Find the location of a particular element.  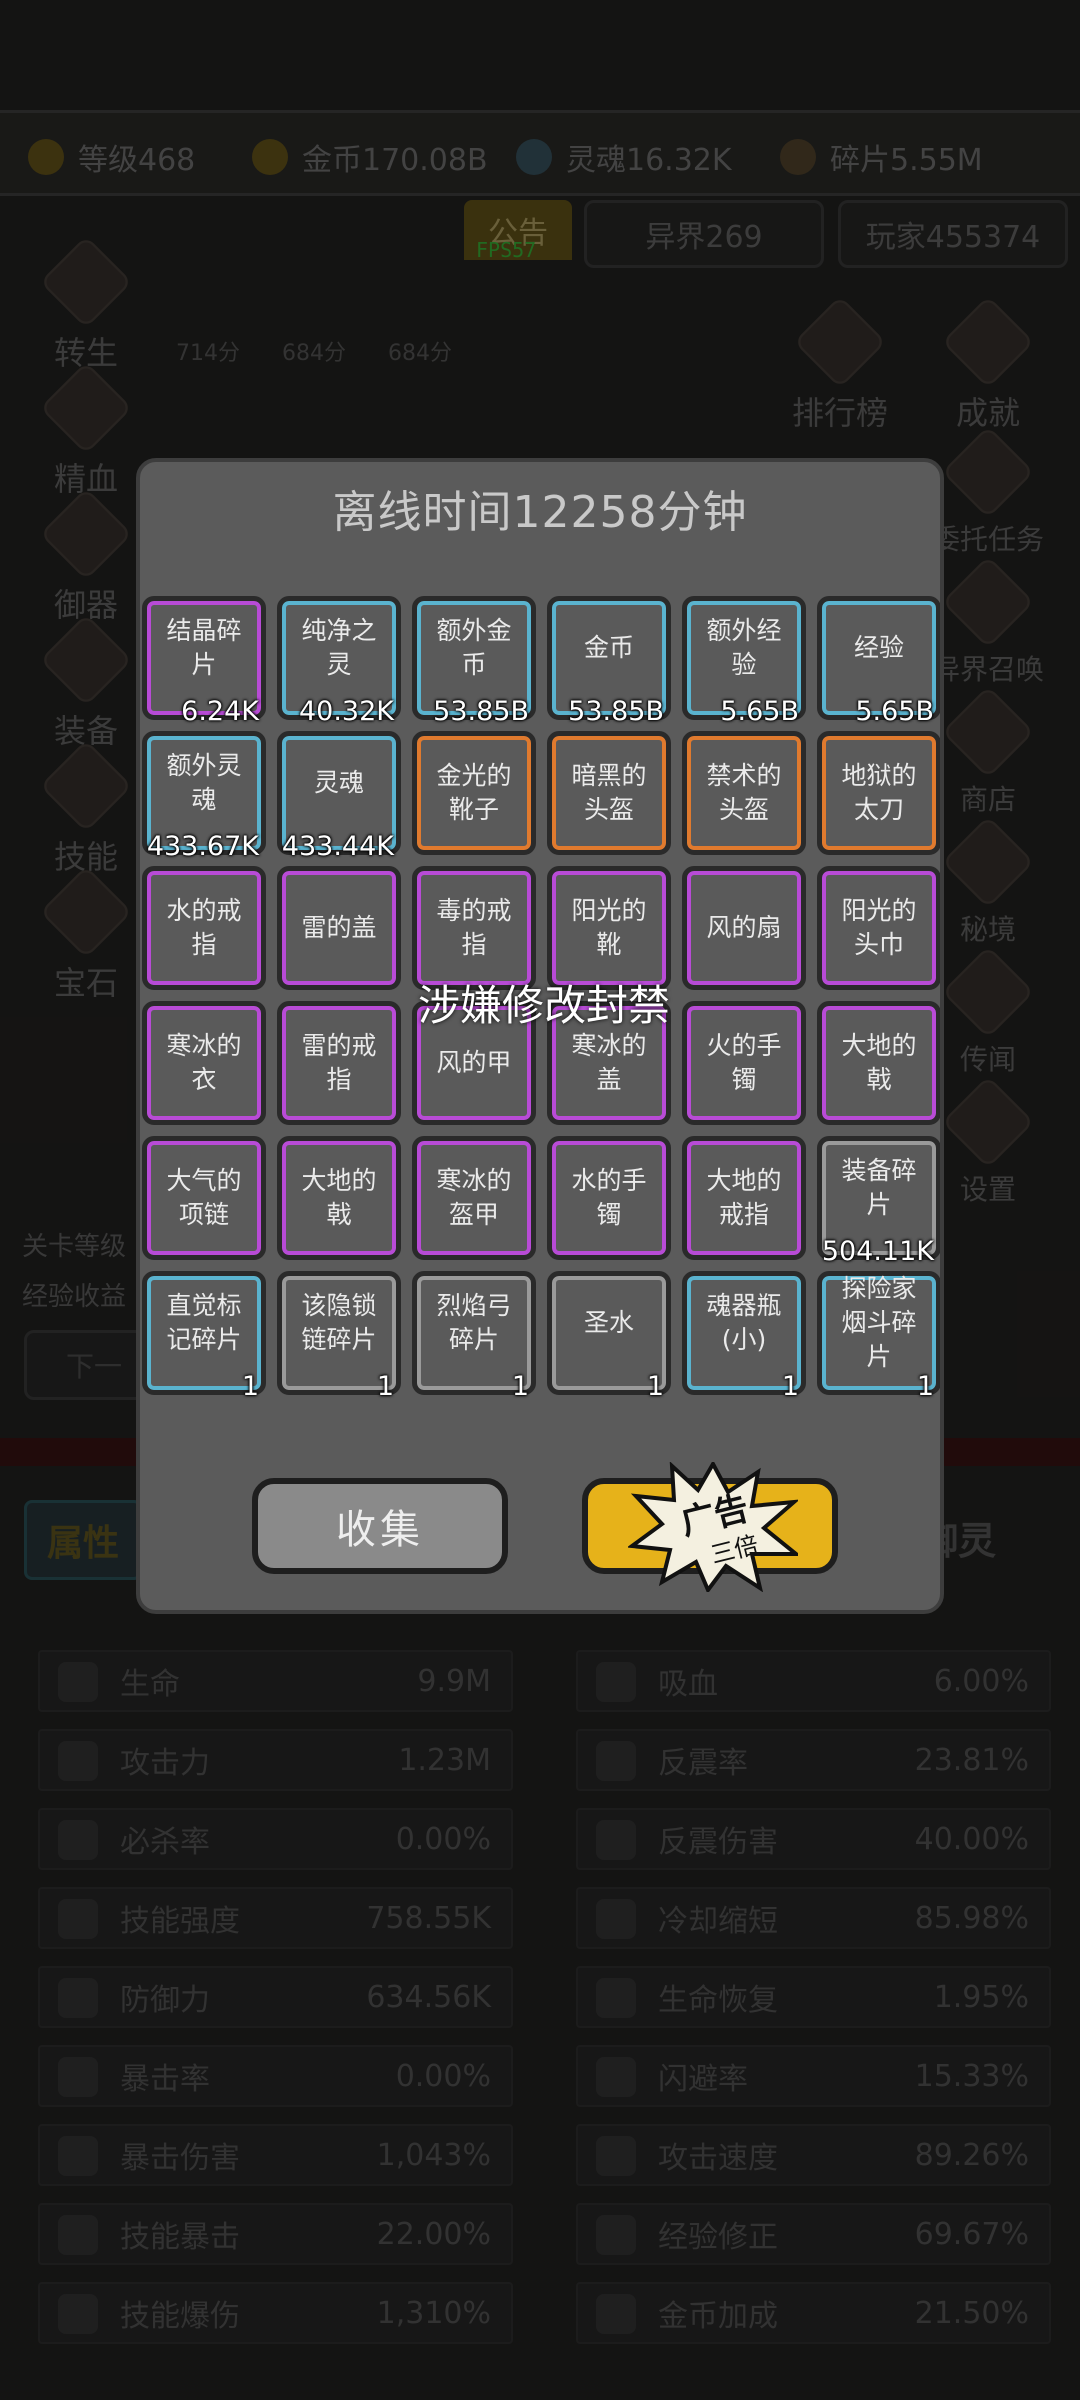

reward-item-name: 额外经验 is located at coordinates (744, 647).